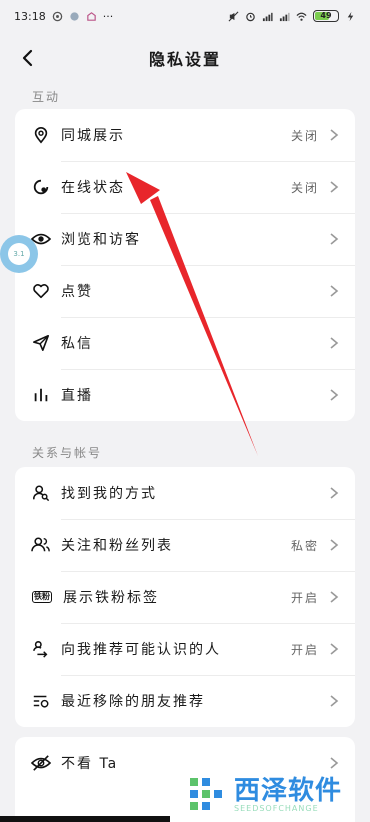 The width and height of the screenshot is (370, 822). Describe the element at coordinates (117, 546) in the screenshot. I see `row-label: 关注和粉丝列表` at that location.